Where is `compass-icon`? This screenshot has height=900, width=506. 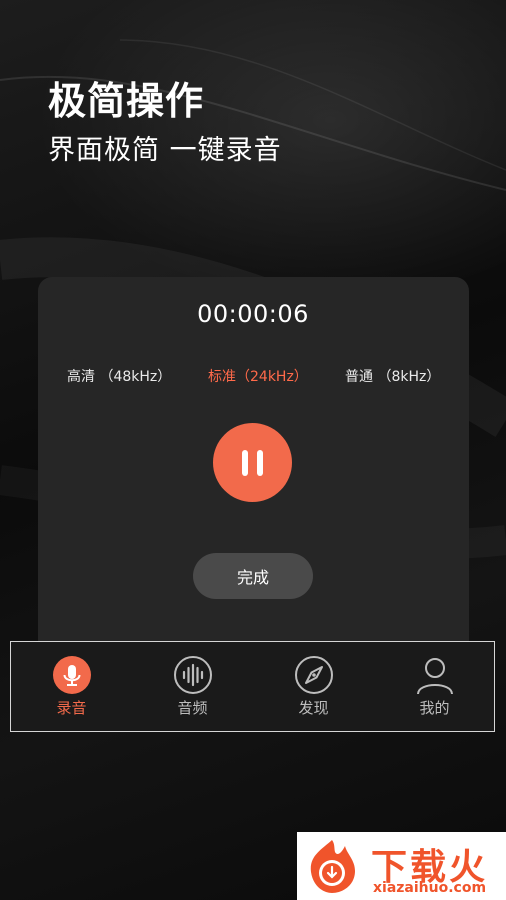
compass-icon is located at coordinates (314, 675).